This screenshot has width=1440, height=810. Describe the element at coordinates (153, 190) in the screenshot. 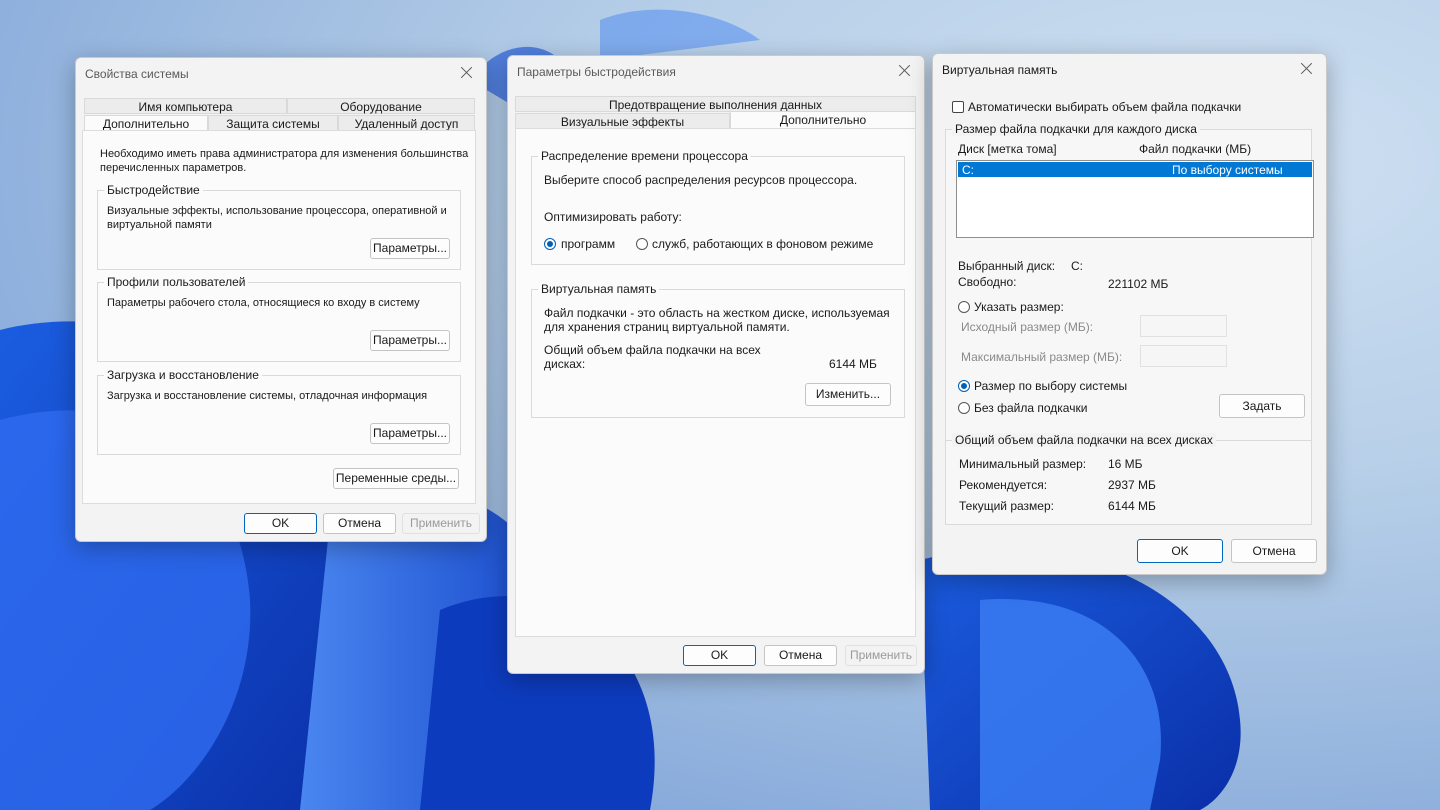

I see `group-title: Быстродействие` at that location.